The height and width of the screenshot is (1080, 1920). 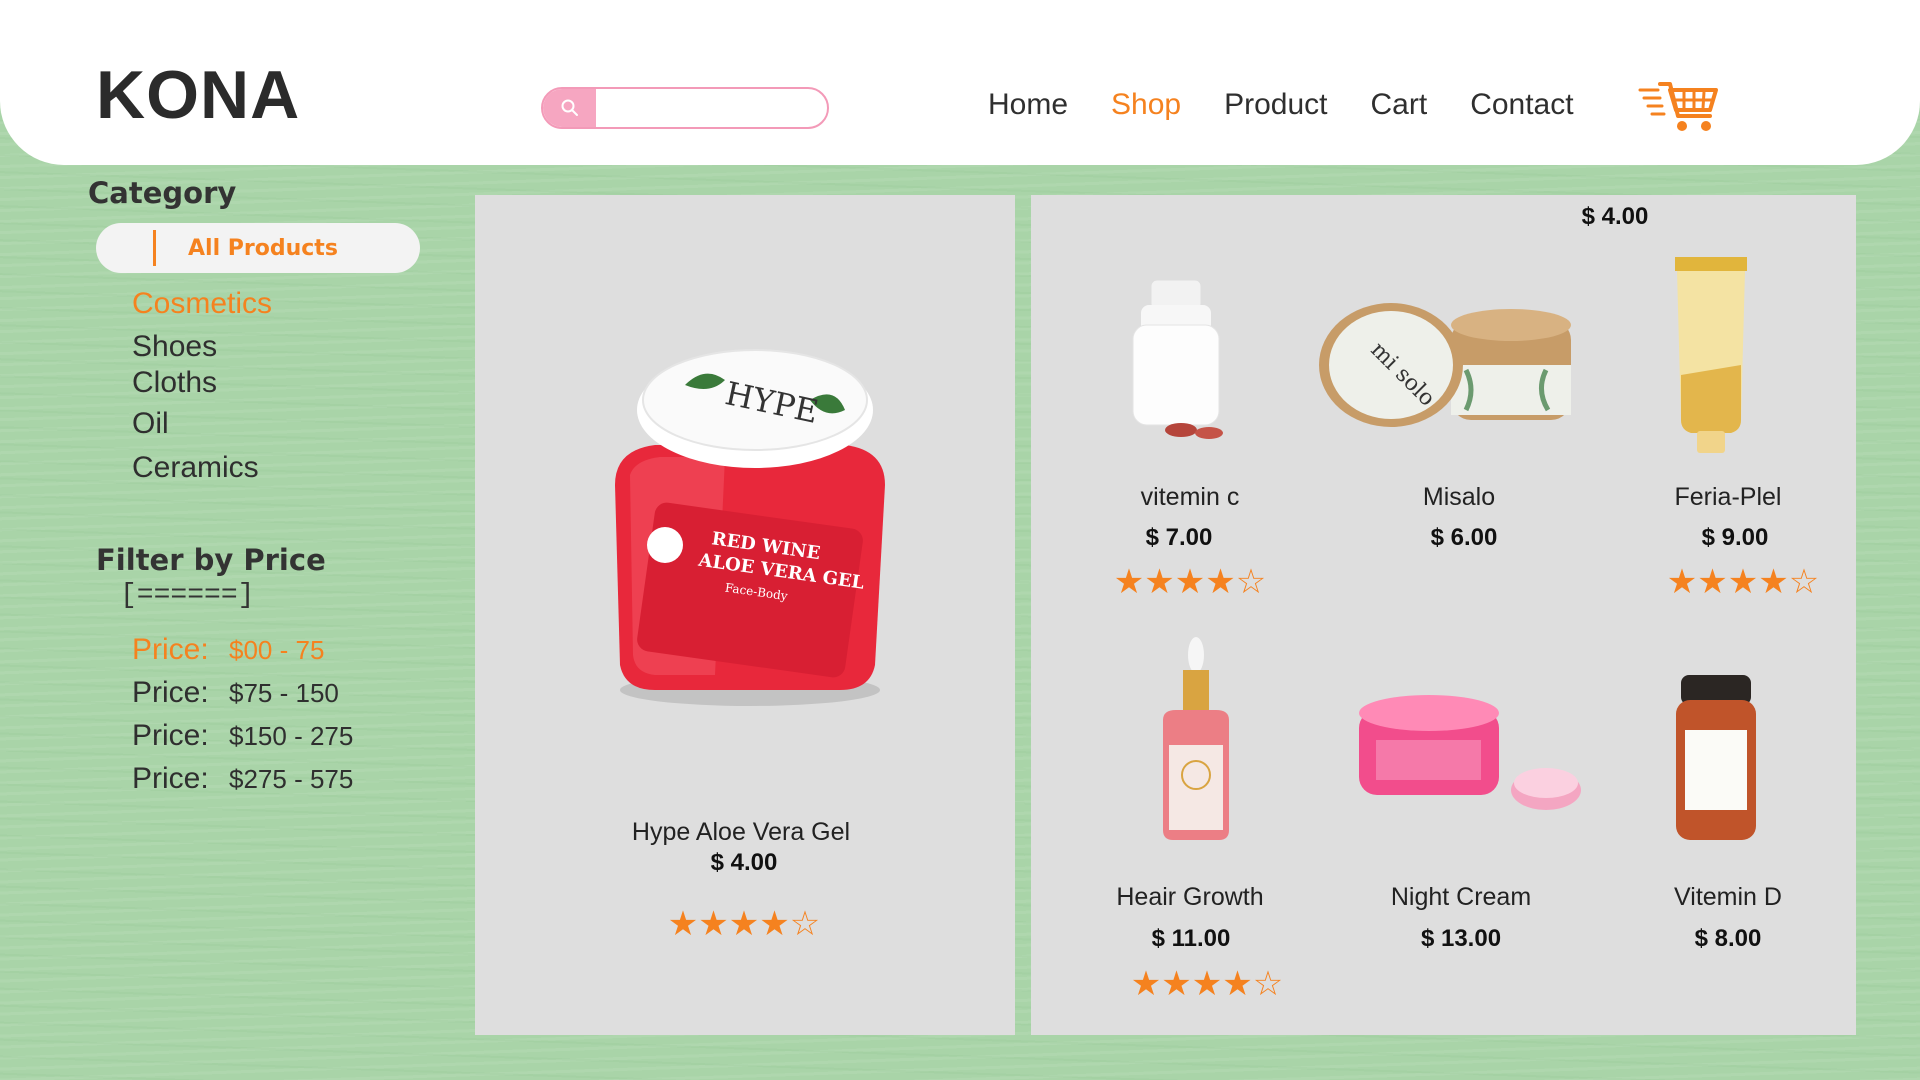 I want to click on shopping-cart-icon, so click(x=1678, y=107).